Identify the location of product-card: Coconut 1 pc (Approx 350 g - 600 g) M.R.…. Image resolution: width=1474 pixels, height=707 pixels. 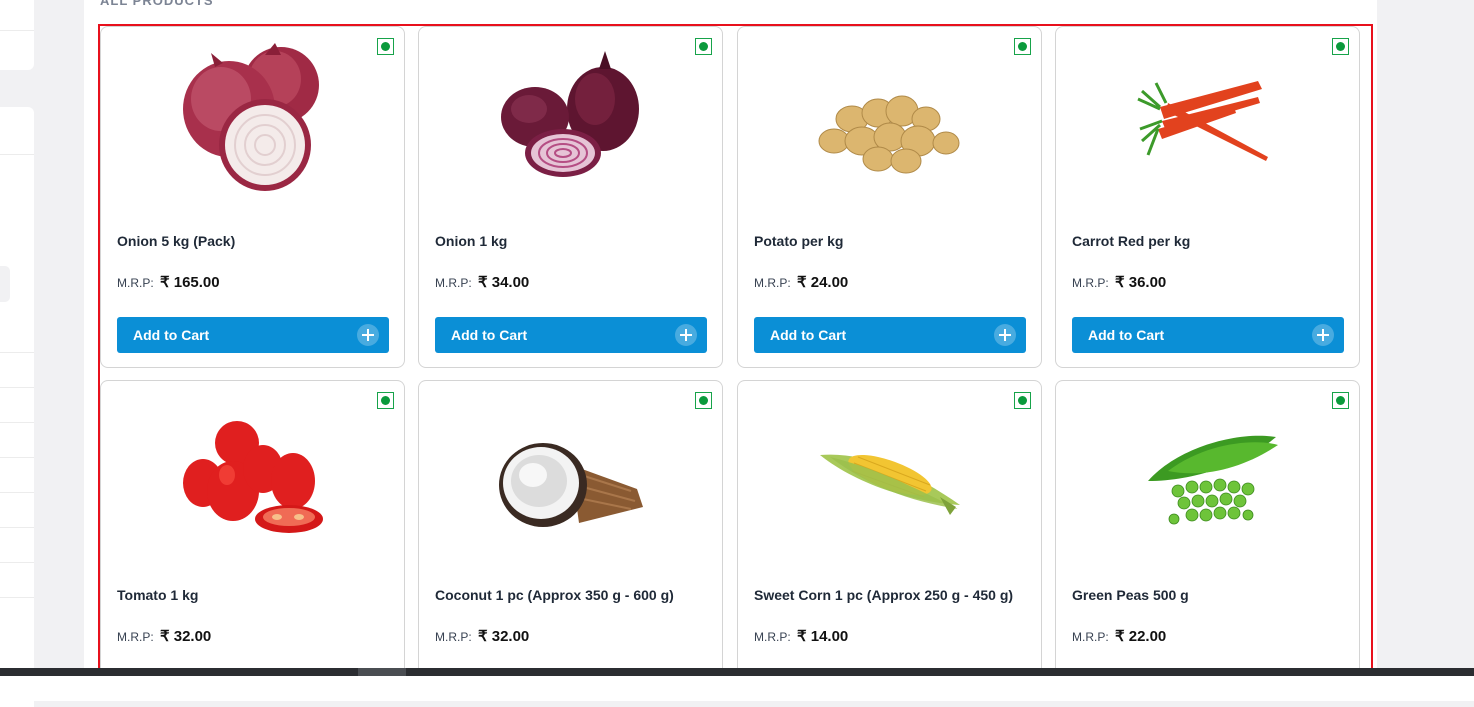
(570, 540).